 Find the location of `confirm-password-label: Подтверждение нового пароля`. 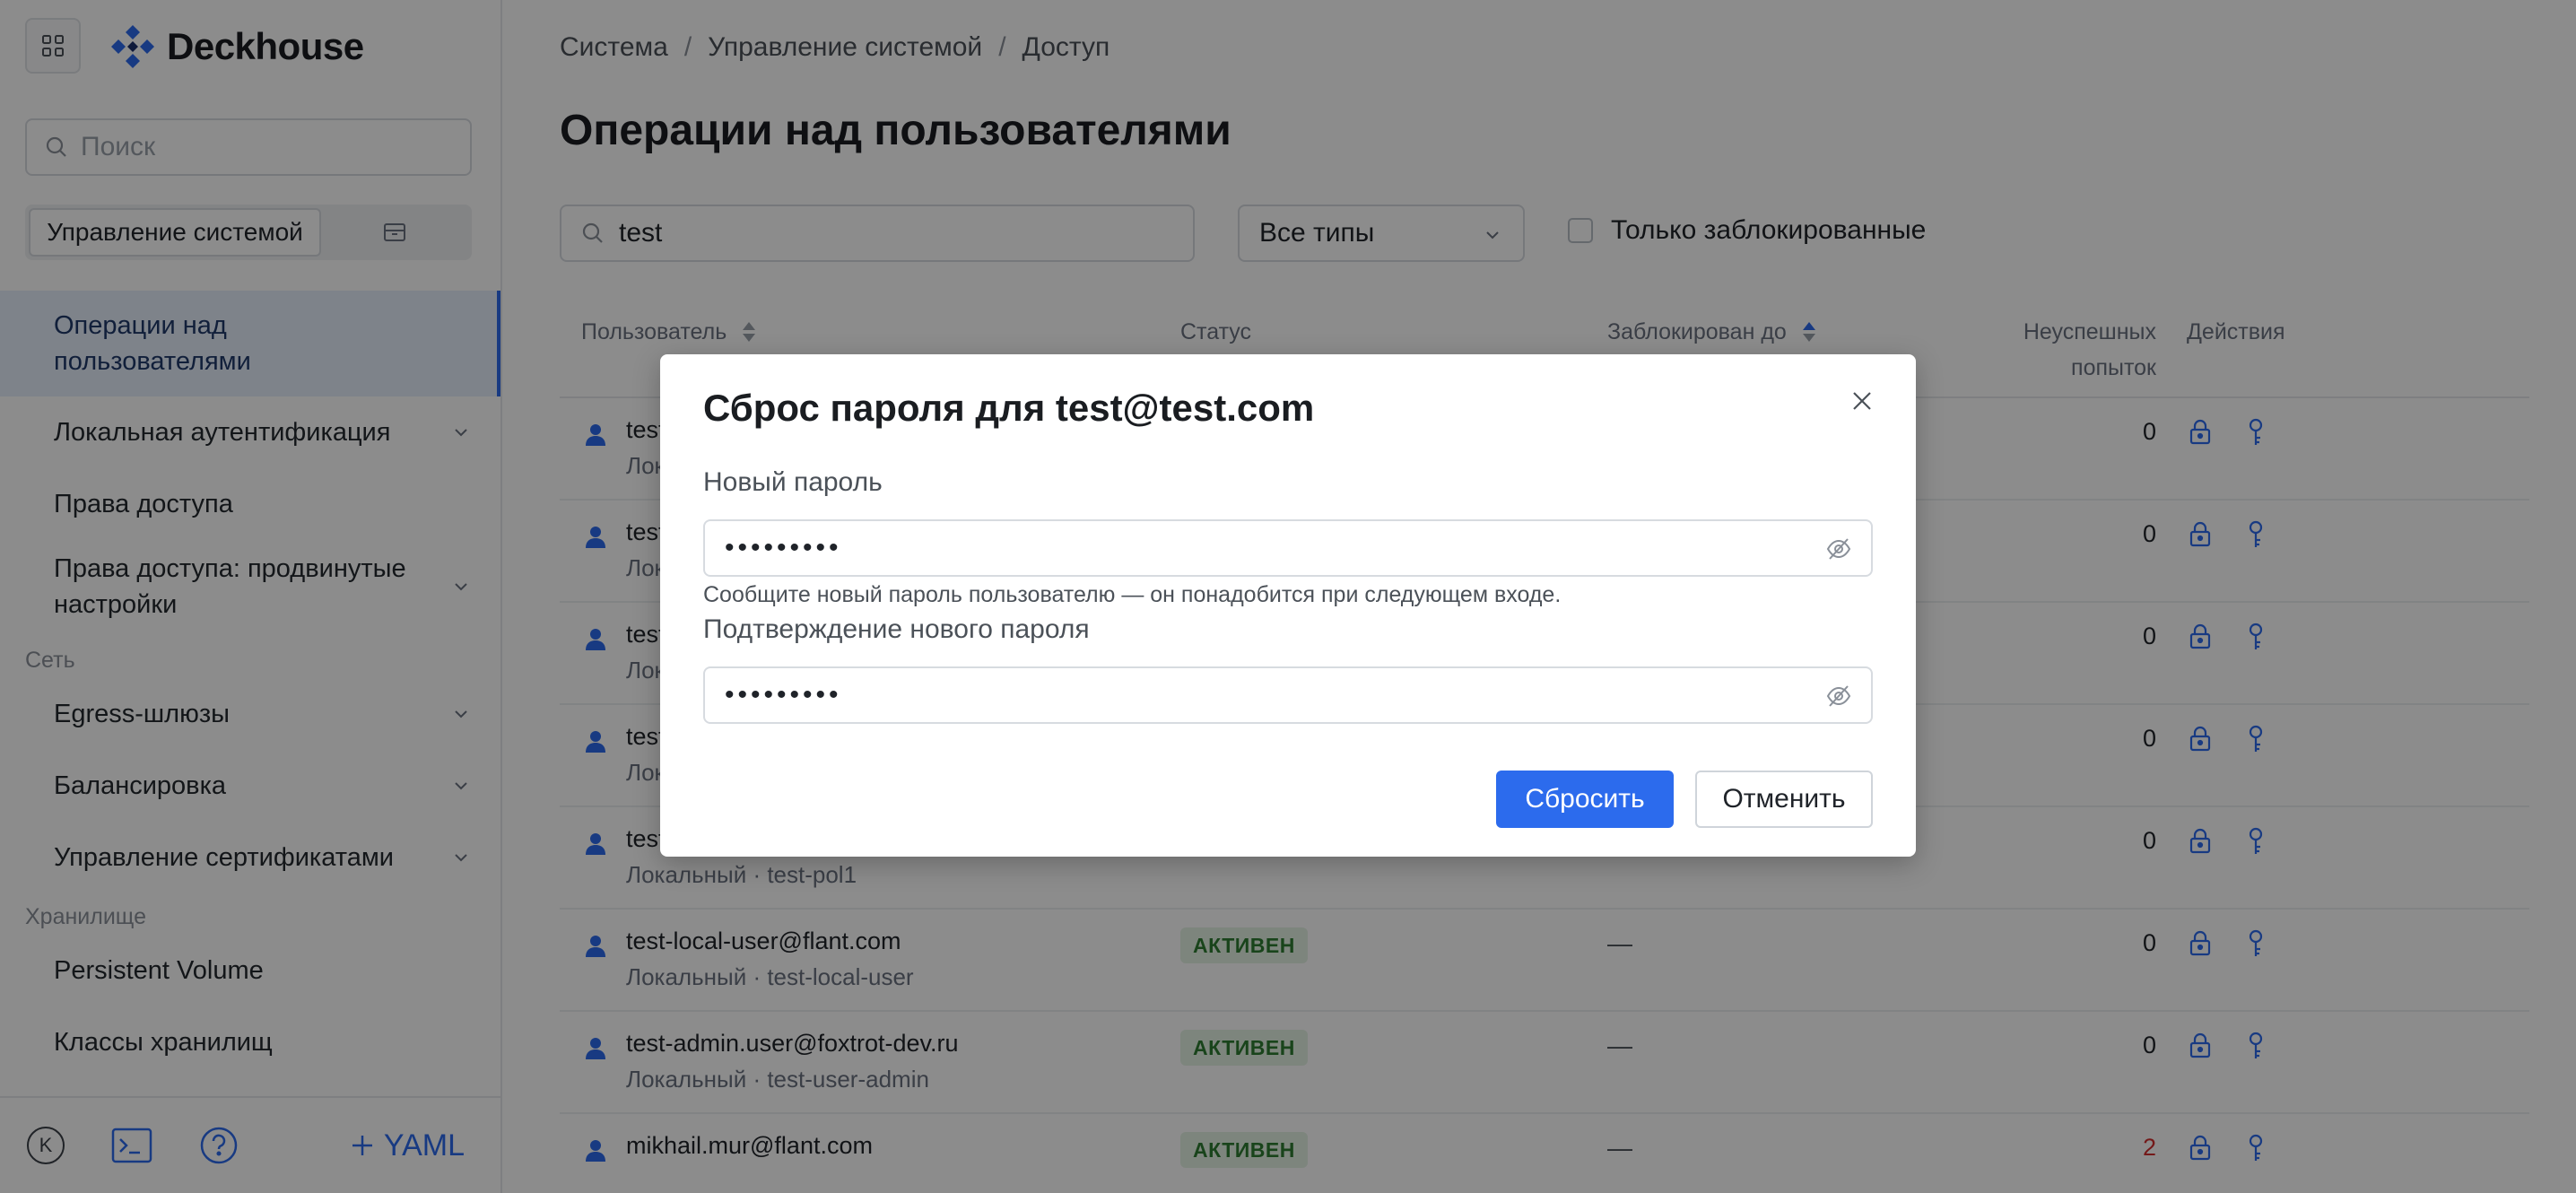

confirm-password-label: Подтверждение нового пароля is located at coordinates (896, 629).